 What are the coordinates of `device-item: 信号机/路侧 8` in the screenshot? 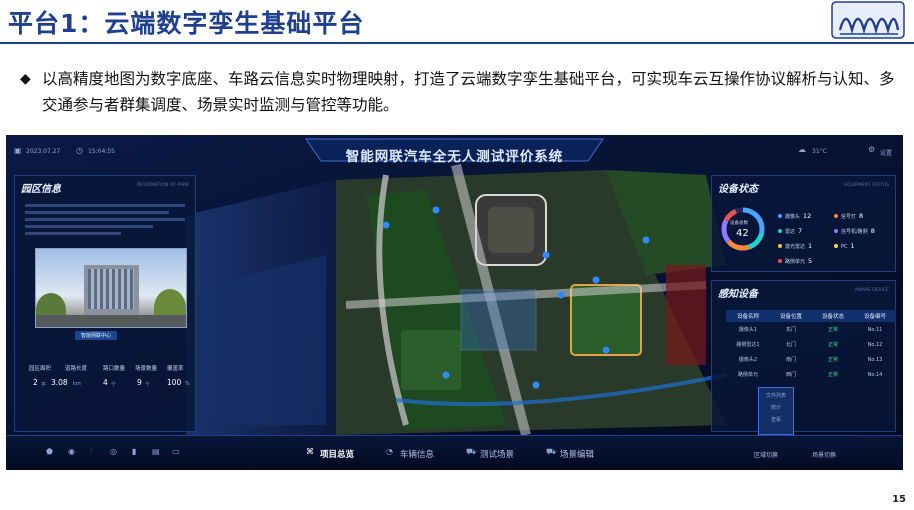 It's located at (854, 231).